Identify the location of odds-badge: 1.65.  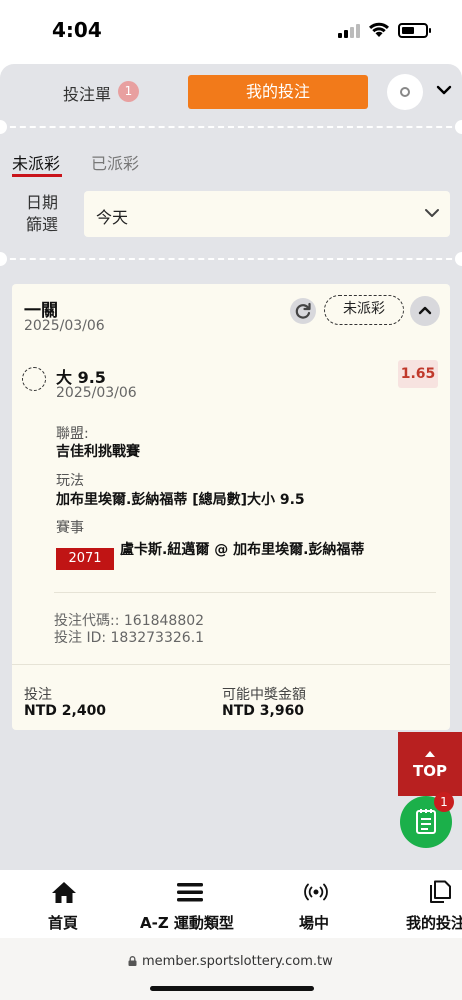
(418, 374).